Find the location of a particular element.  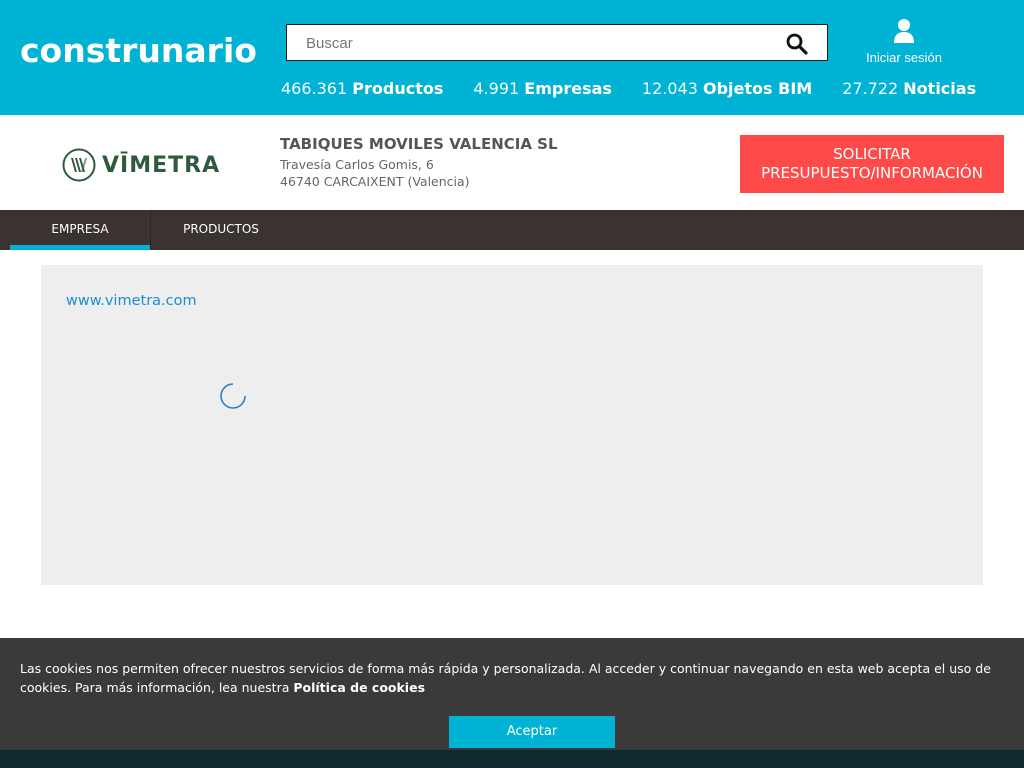

search-box is located at coordinates (557, 42).